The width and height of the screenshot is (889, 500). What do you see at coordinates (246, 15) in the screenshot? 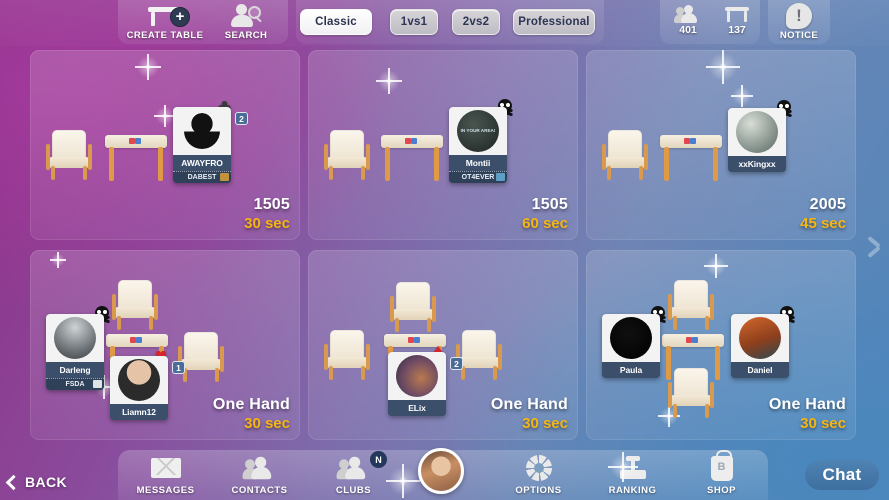
I see `search-person-icon` at bounding box center [246, 15].